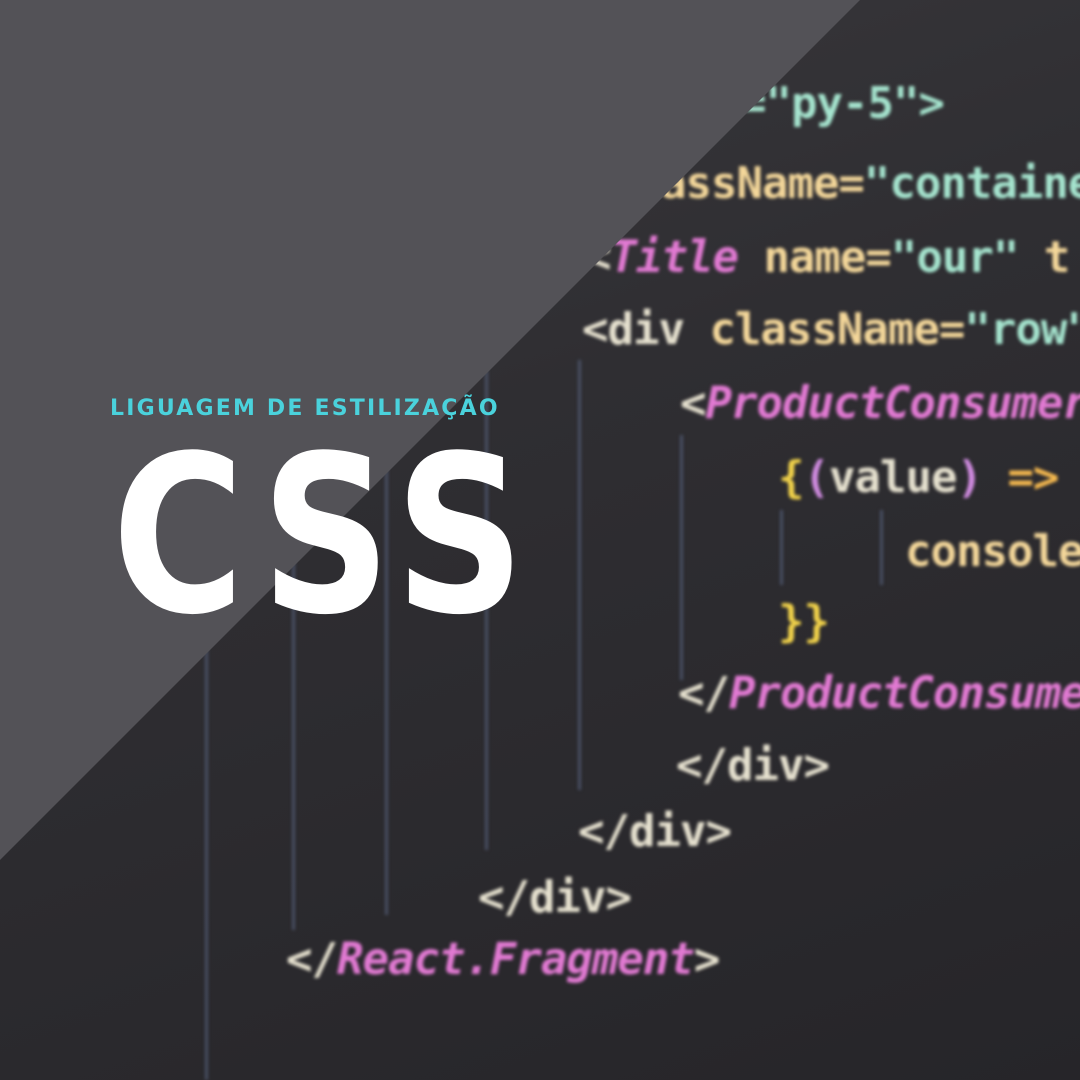 The width and height of the screenshot is (1080, 1080). What do you see at coordinates (693, 403) in the screenshot?
I see `code-token: <` at bounding box center [693, 403].